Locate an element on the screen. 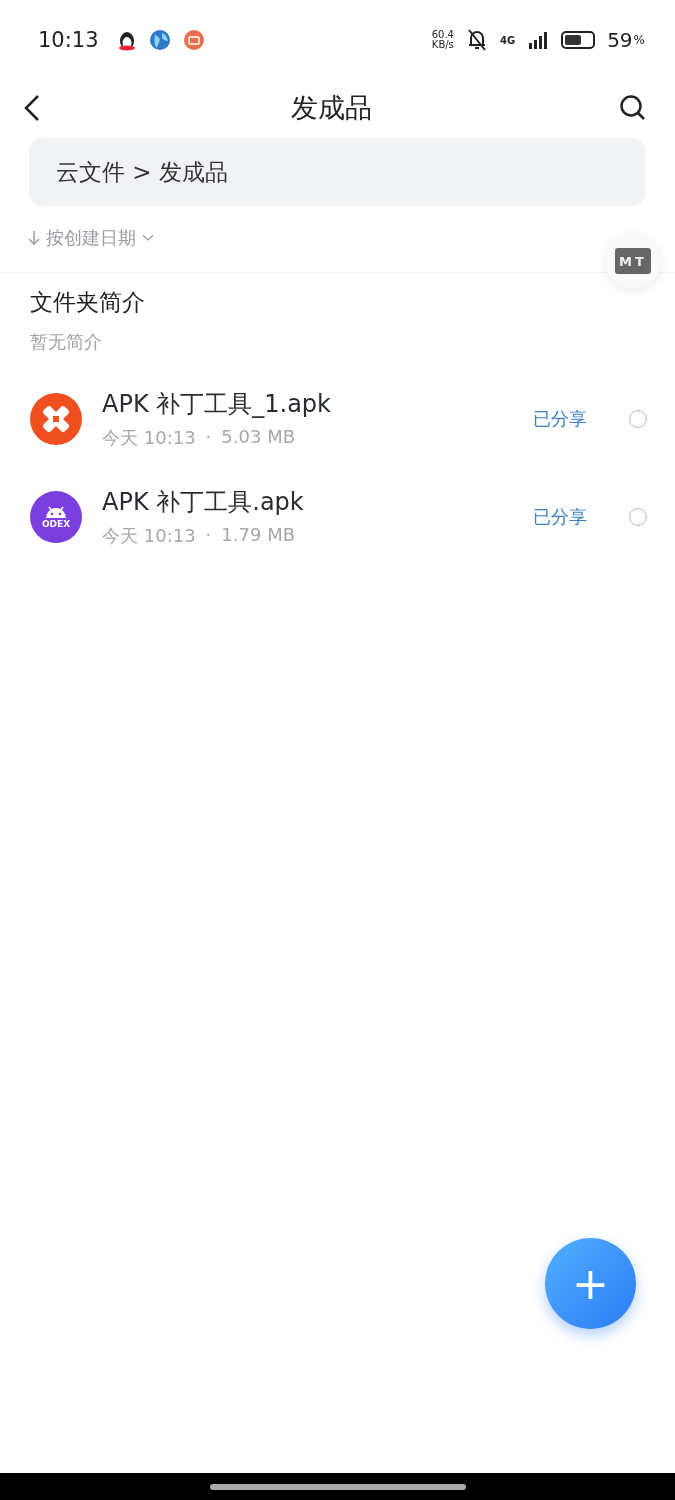 The image size is (675, 1500). signal-icon is located at coordinates (538, 40).